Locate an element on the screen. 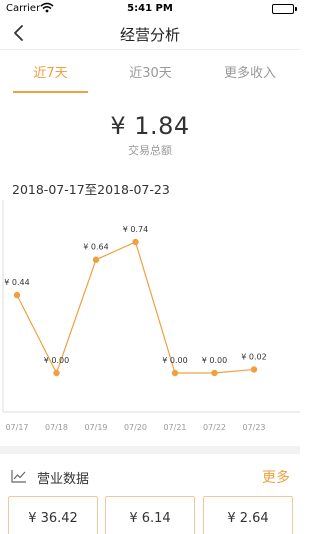 This screenshot has height=534, width=320. x-tick-label: 07/20 is located at coordinates (135, 427).